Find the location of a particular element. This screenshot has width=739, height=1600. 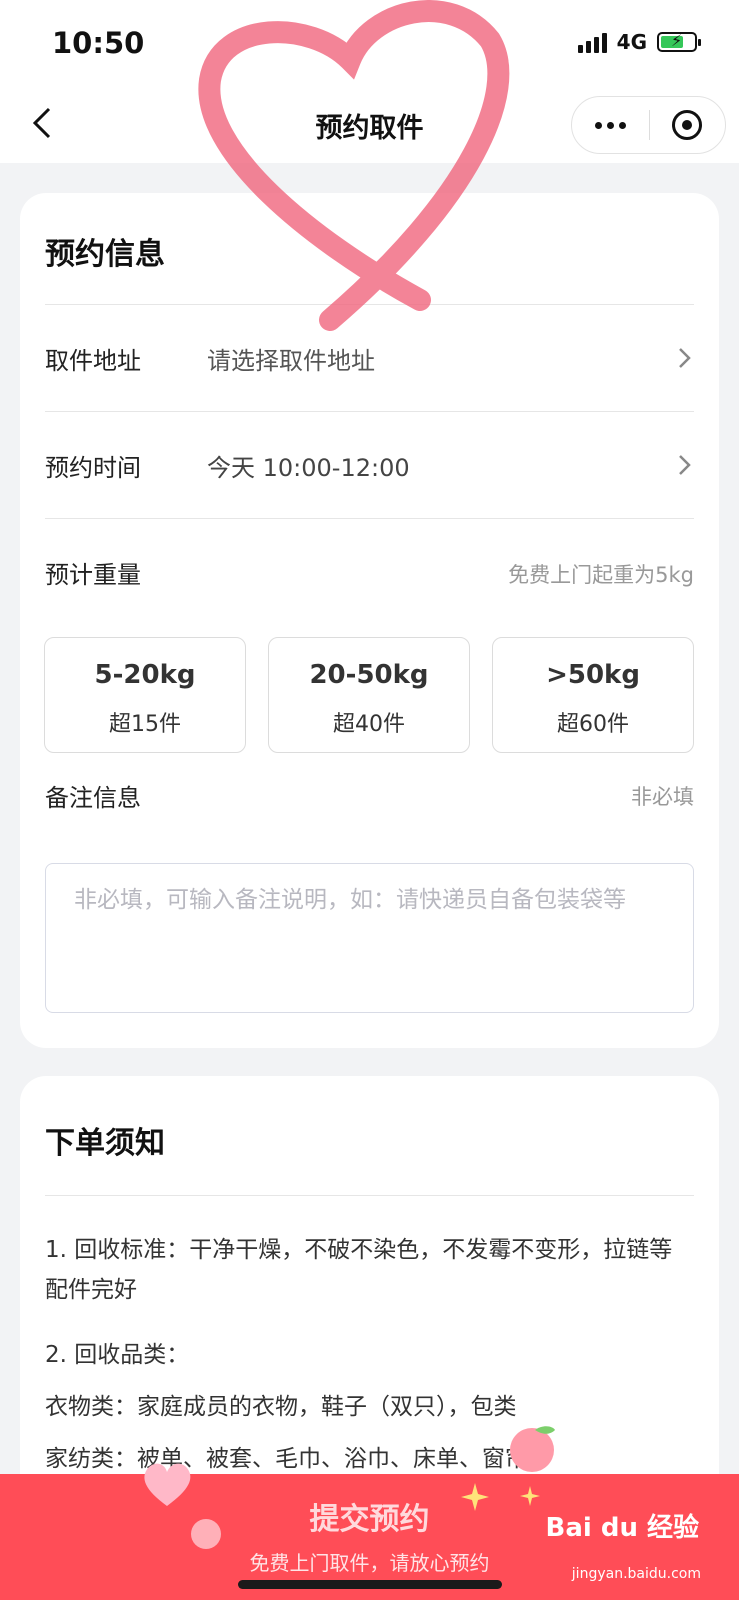

notice-item: 衣物类：家庭成员的衣物，鞋子（双只），包类 is located at coordinates (281, 1407).